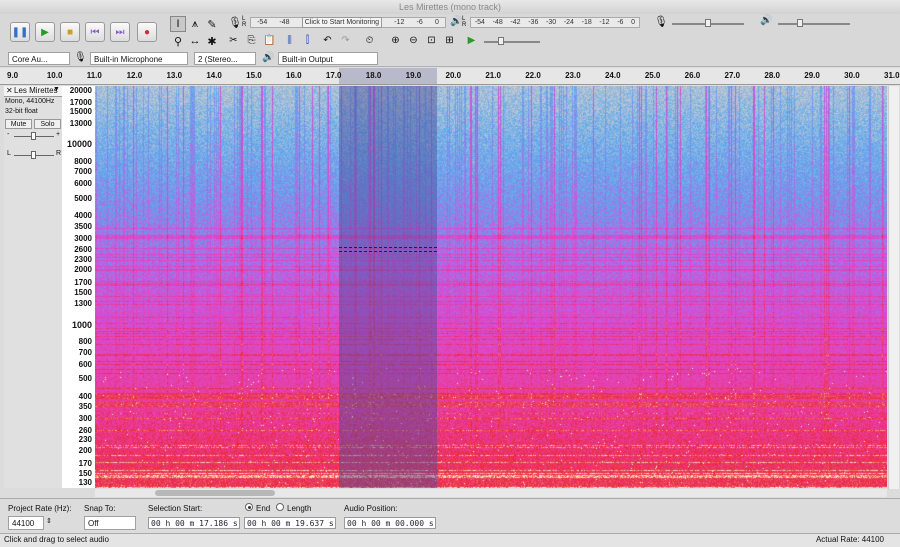 This screenshot has height=547, width=900. Describe the element at coordinates (178, 24) in the screenshot. I see `selection-tool: I` at that location.